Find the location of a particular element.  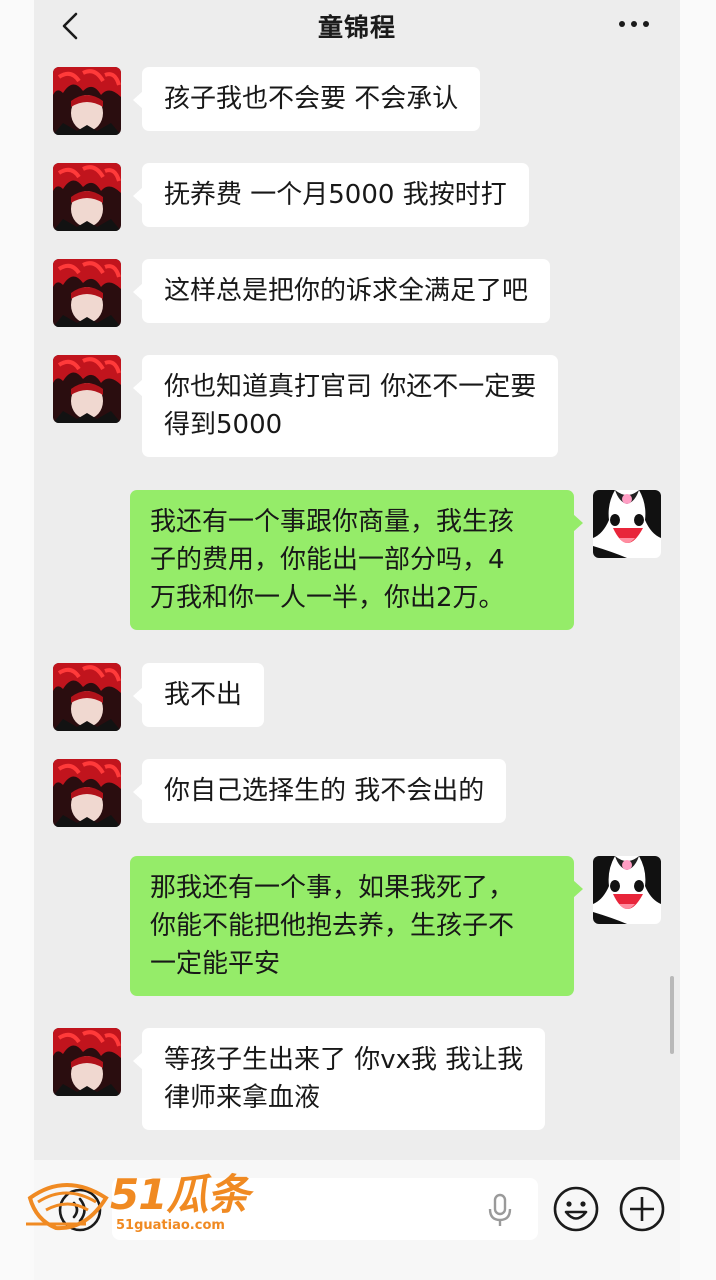

message-line: 你也知道真打官司 你还不一定要 is located at coordinates (350, 387).